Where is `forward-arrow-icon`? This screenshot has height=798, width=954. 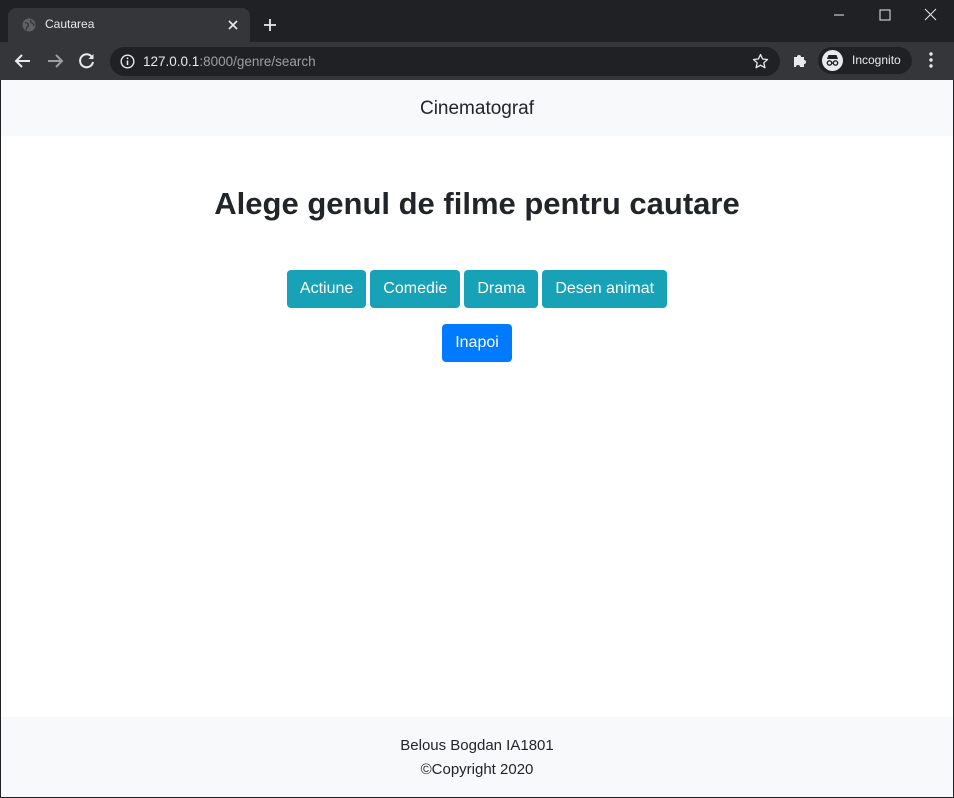
forward-arrow-icon is located at coordinates (55, 61).